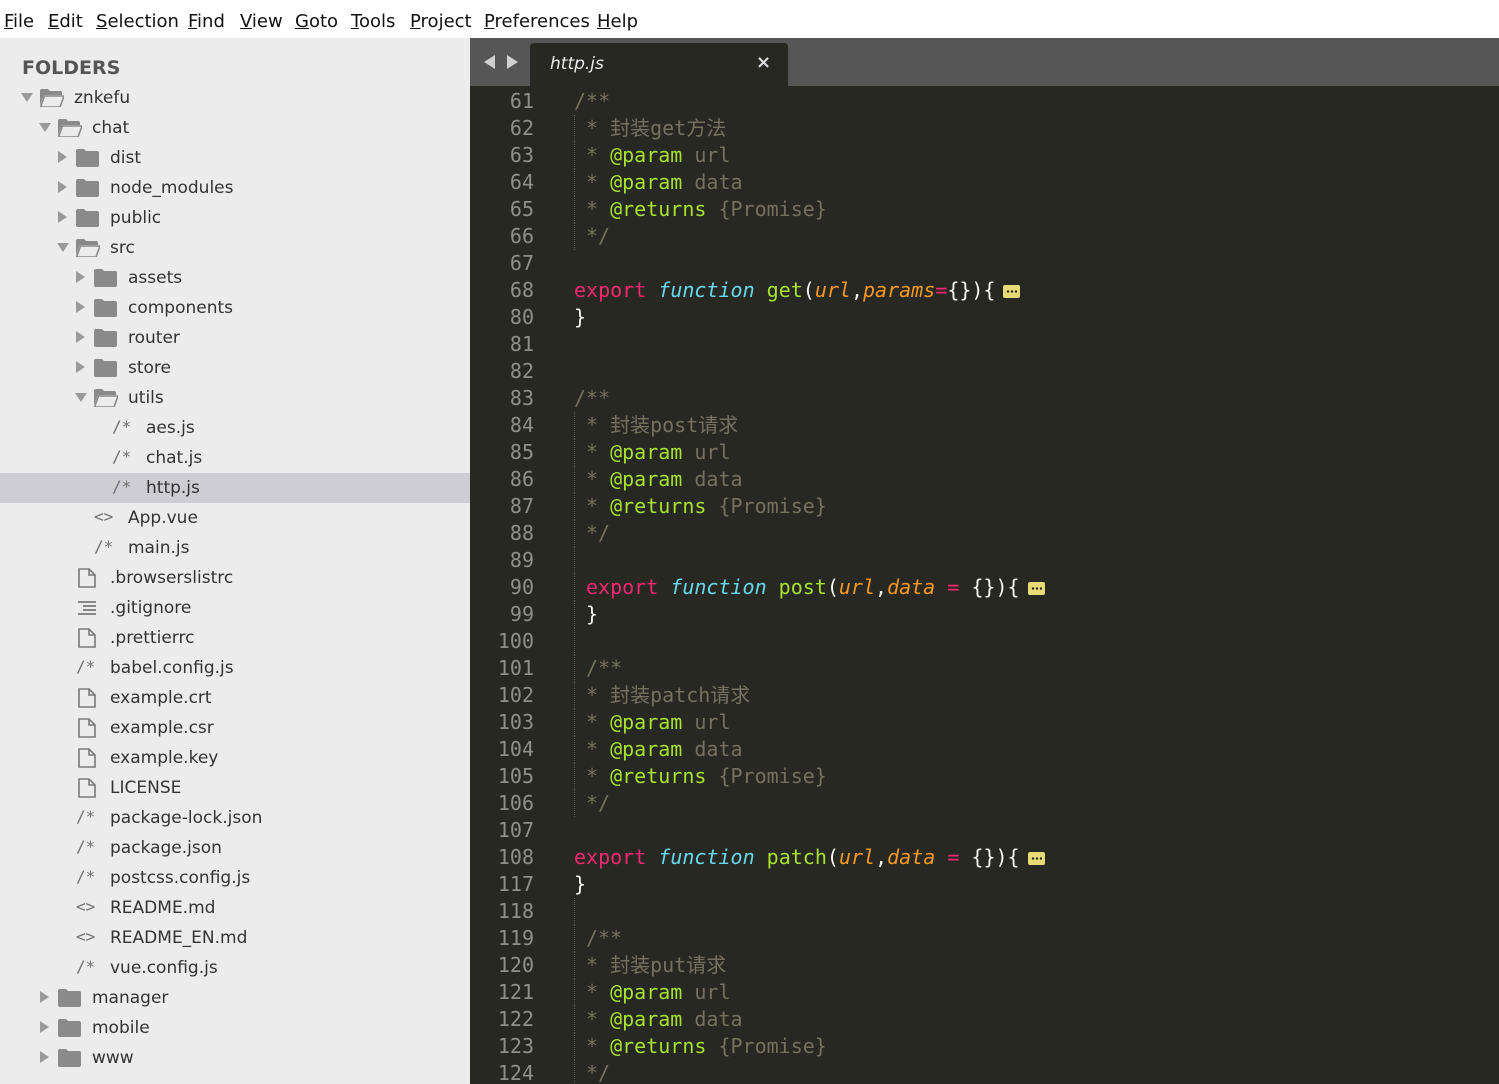  What do you see at coordinates (261, 22) in the screenshot?
I see `menu-view: View` at bounding box center [261, 22].